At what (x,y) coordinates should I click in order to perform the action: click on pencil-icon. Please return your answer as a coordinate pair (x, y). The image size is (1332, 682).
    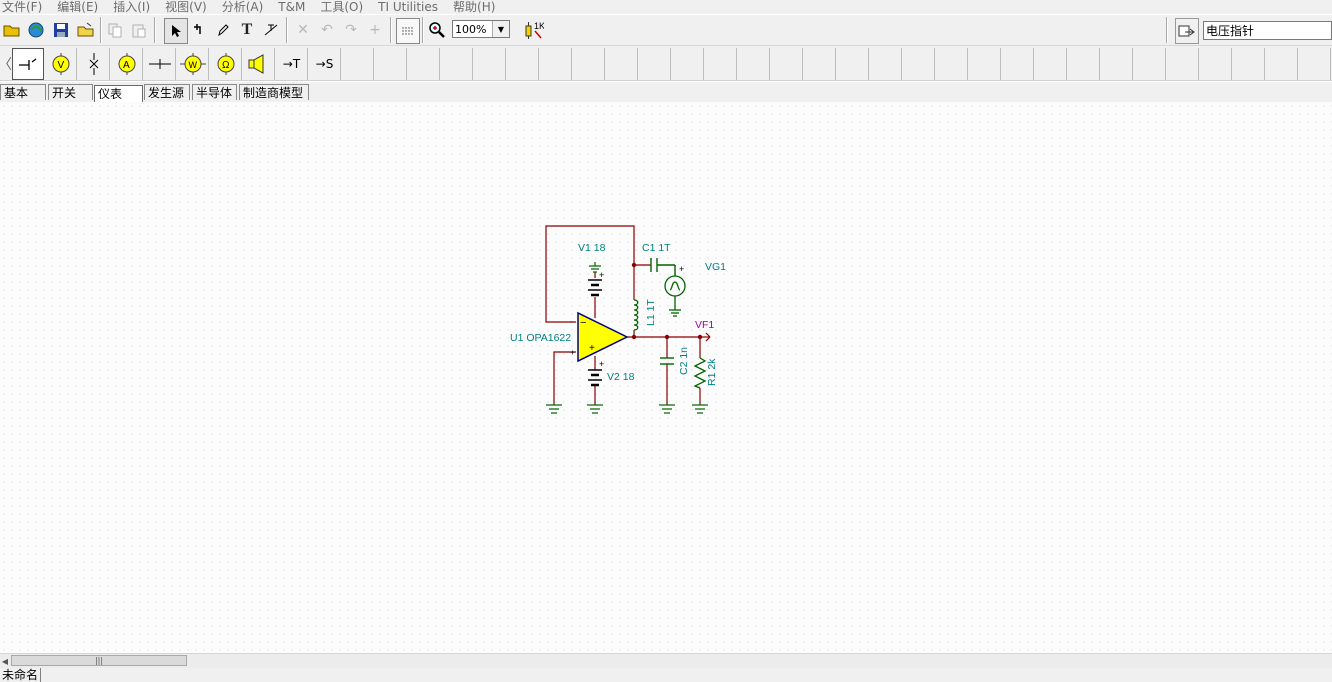
    Looking at the image, I should click on (223, 30).